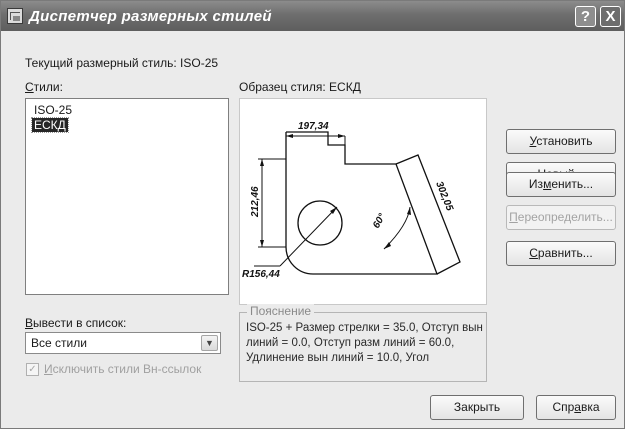  What do you see at coordinates (313, 126) in the screenshot?
I see `dim-top-text: 197,34` at bounding box center [313, 126].